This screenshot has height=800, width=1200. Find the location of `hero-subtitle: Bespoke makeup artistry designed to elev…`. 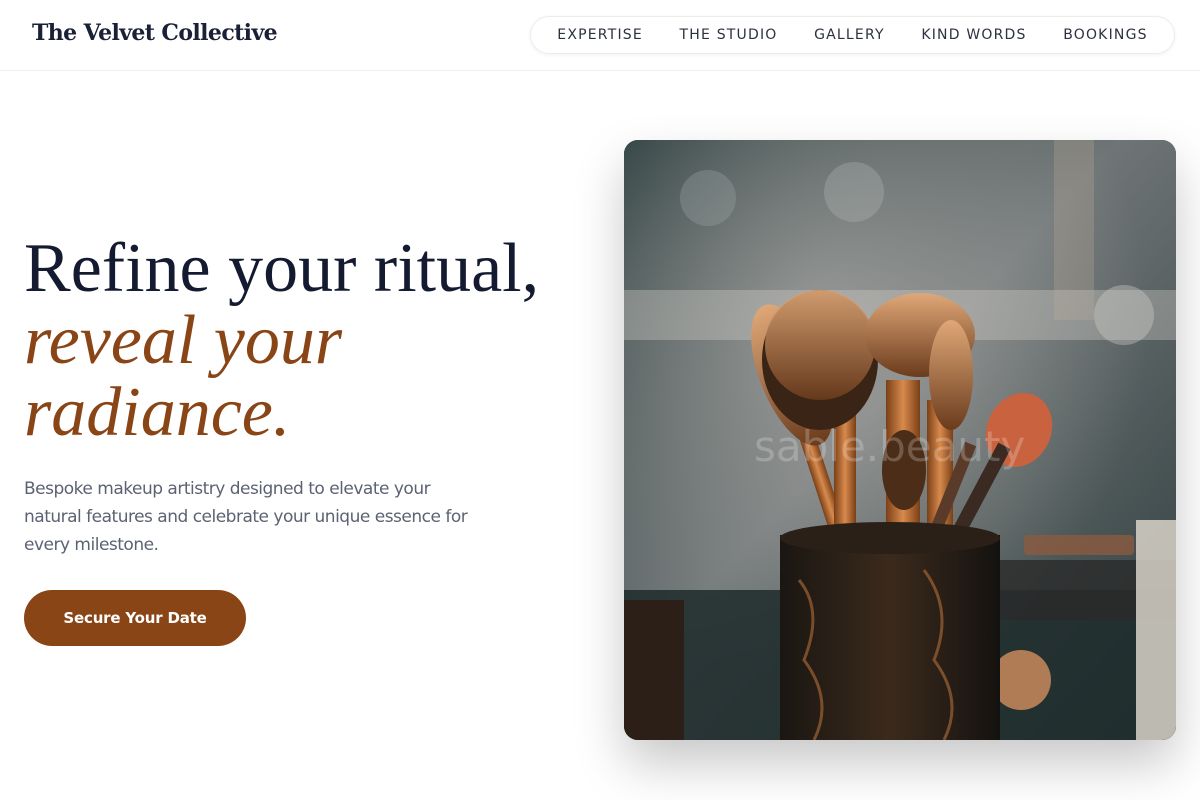

hero-subtitle: Bespoke makeup artistry designed to elev… is located at coordinates (246, 517).